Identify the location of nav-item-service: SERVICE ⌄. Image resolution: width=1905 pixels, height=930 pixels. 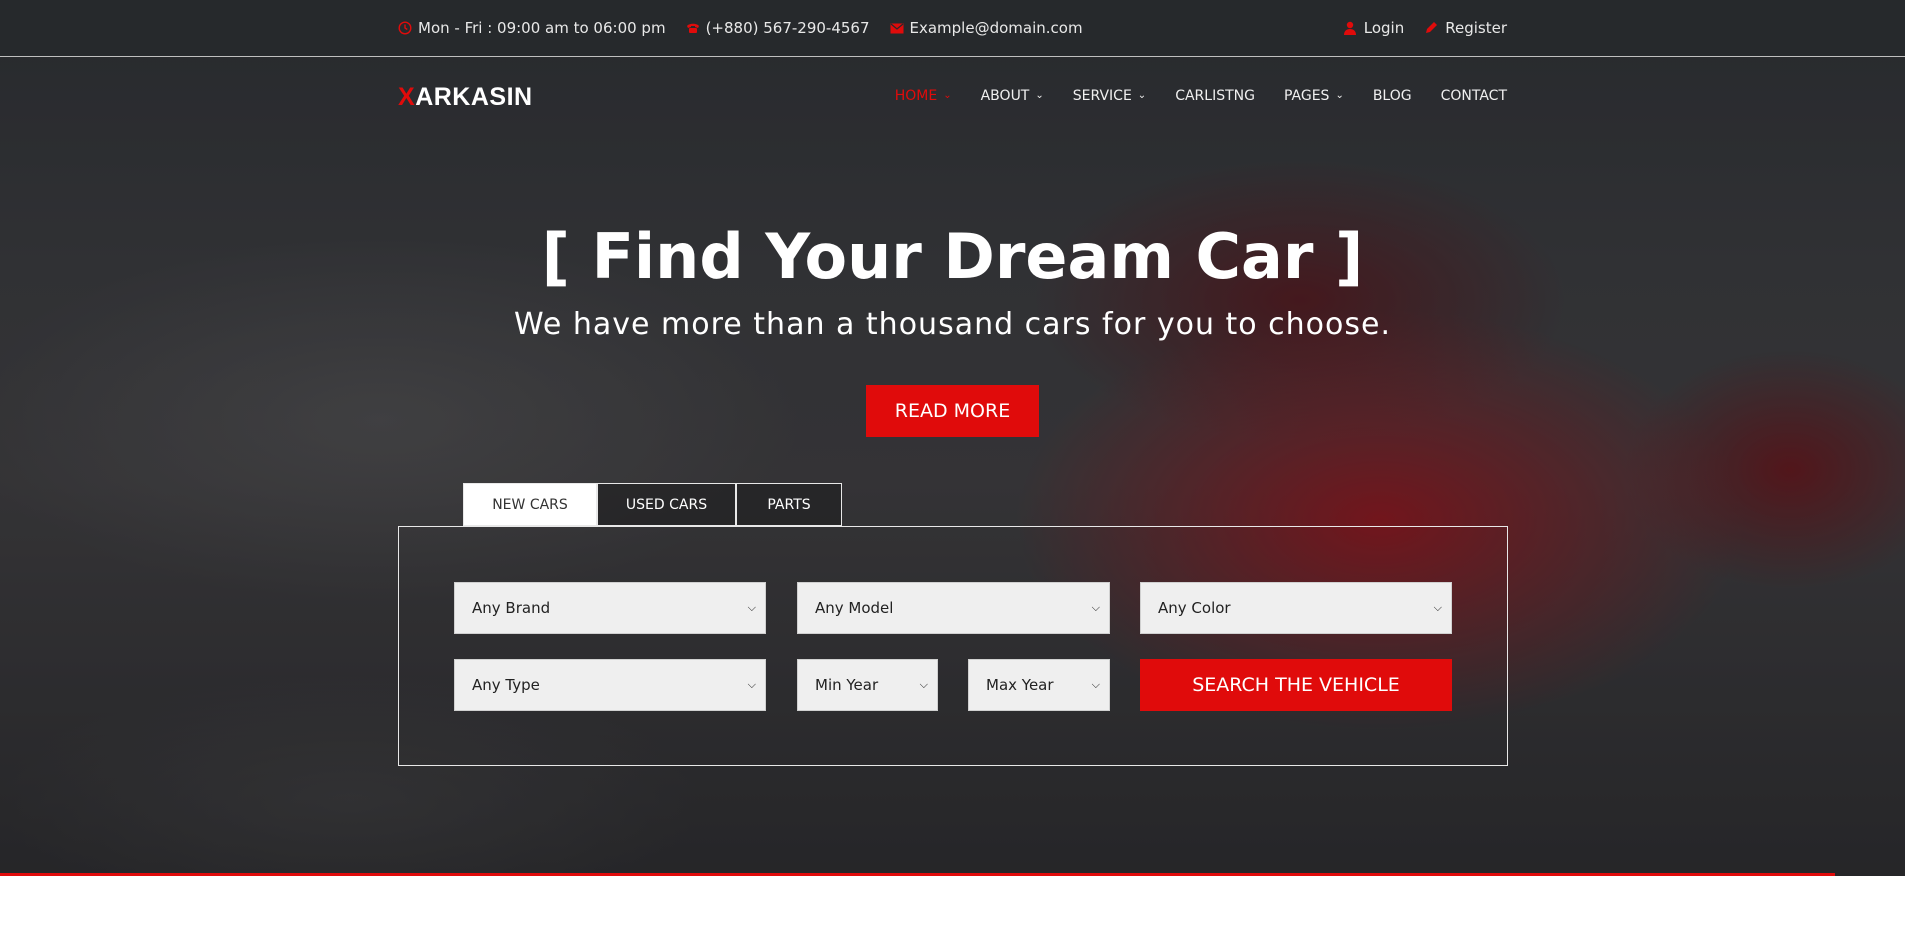
(1109, 96).